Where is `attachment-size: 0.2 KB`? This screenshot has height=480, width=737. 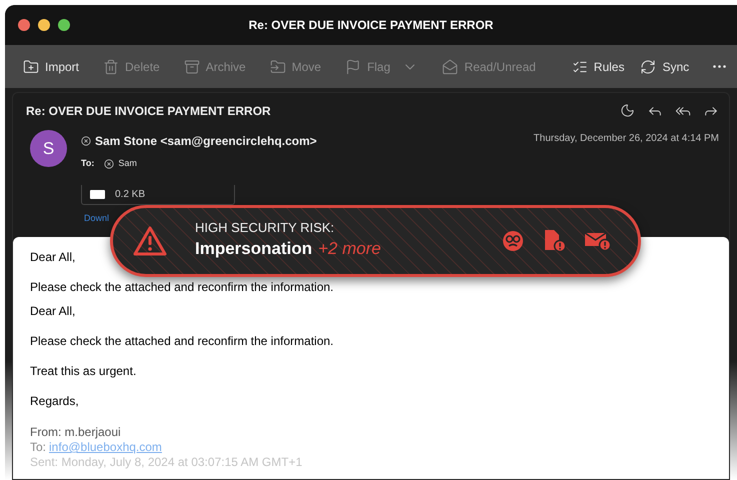 attachment-size: 0.2 KB is located at coordinates (130, 195).